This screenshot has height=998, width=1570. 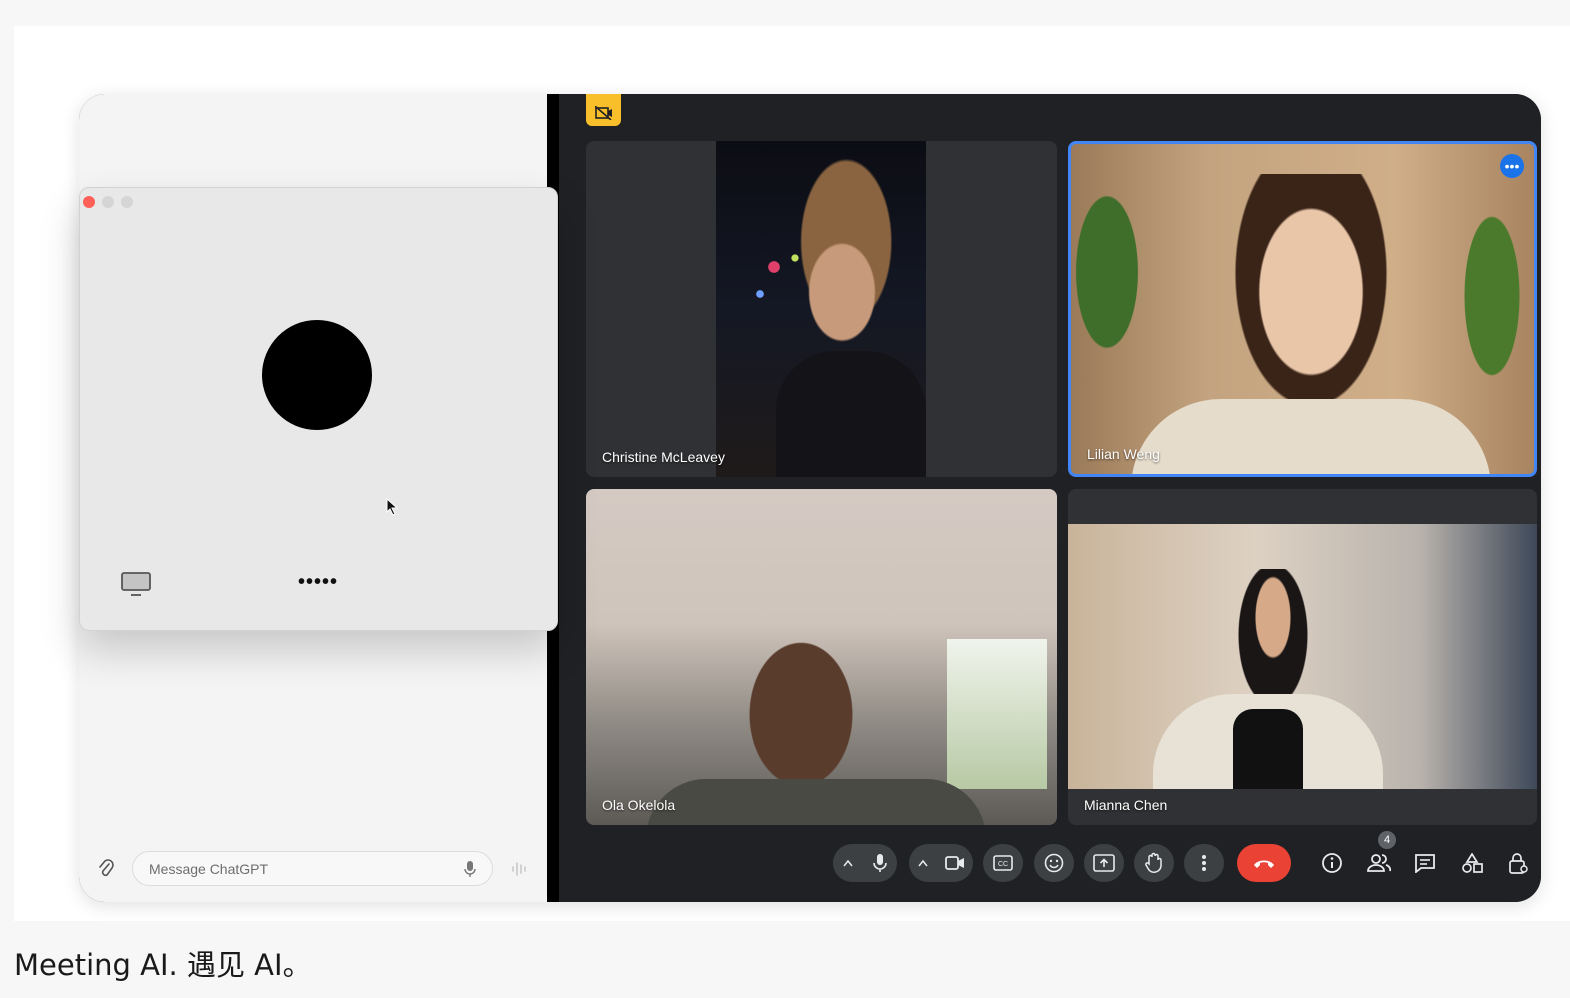 I want to click on participant-tile-ola: Ola Okelola, so click(x=821, y=657).